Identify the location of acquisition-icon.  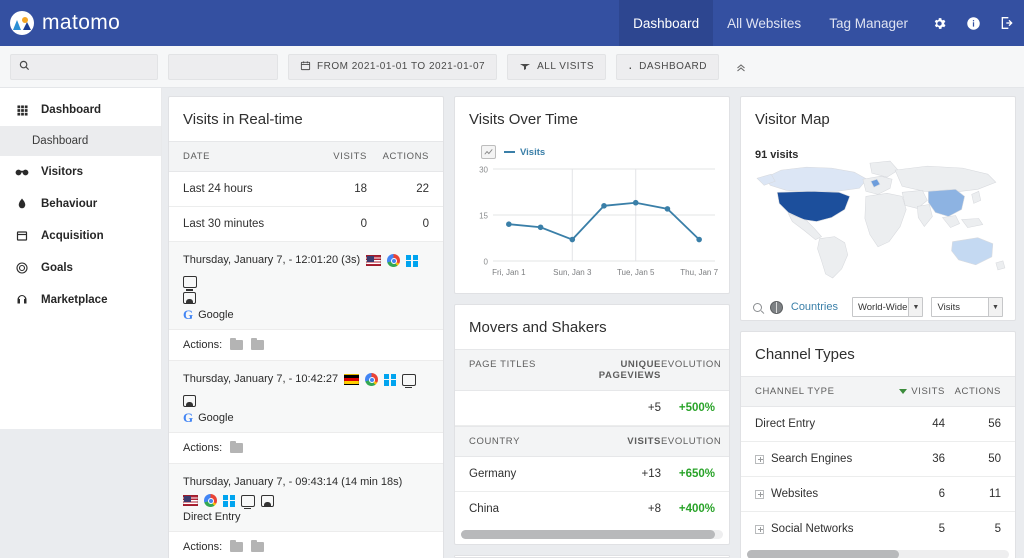
(22, 236).